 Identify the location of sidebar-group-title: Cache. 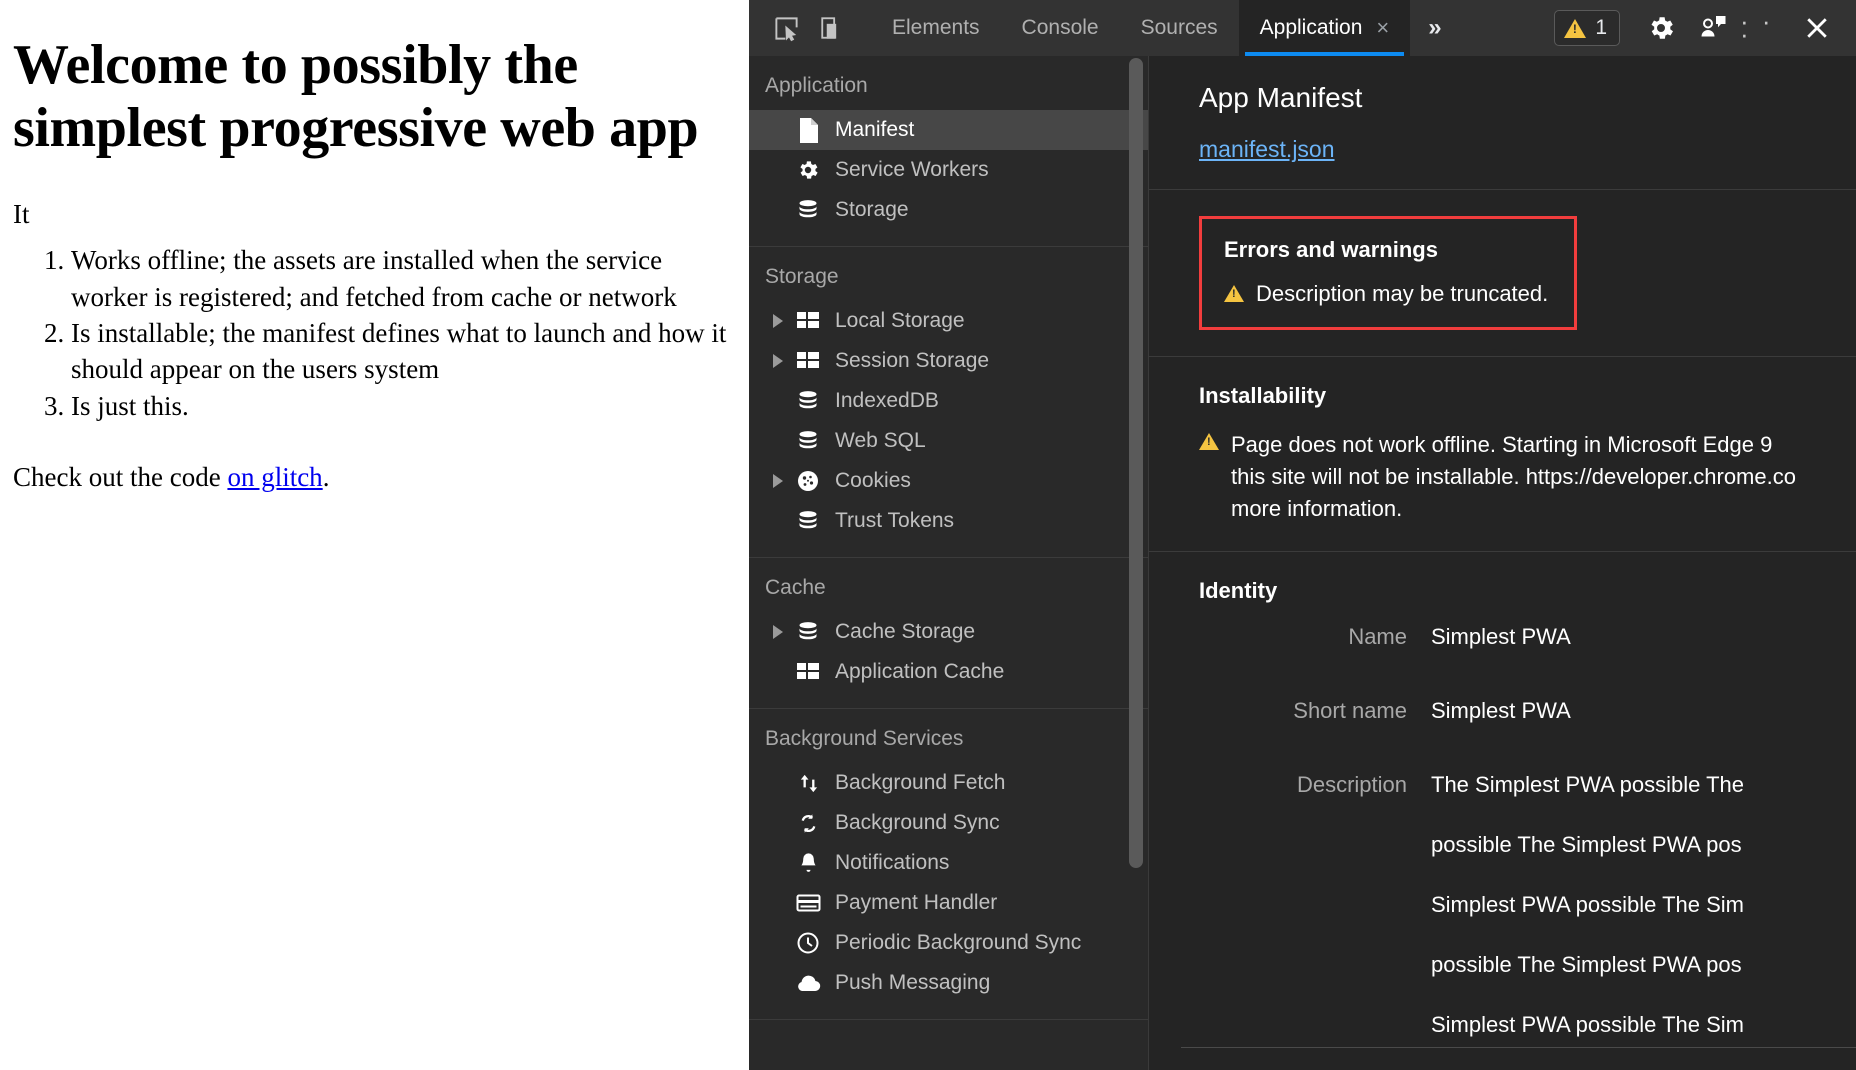
(795, 587).